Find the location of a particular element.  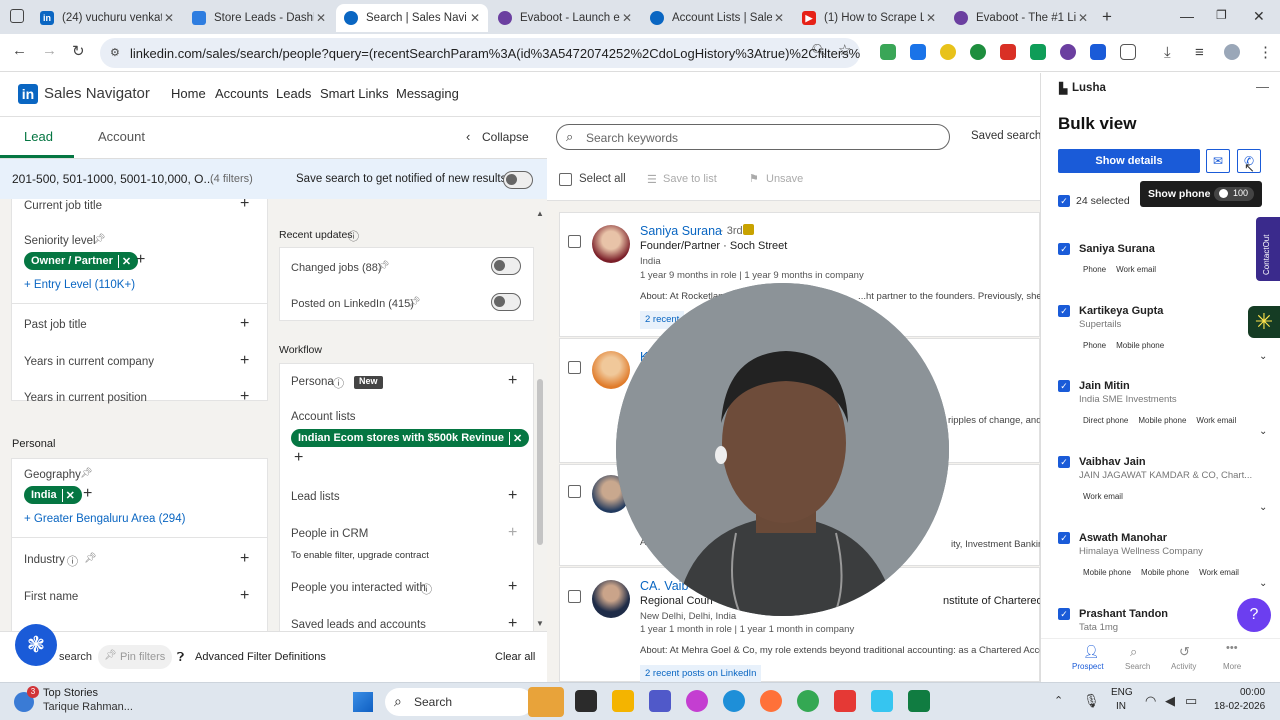

browser-tab: Account Lists | Sales ✕ is located at coordinates (717, 18).